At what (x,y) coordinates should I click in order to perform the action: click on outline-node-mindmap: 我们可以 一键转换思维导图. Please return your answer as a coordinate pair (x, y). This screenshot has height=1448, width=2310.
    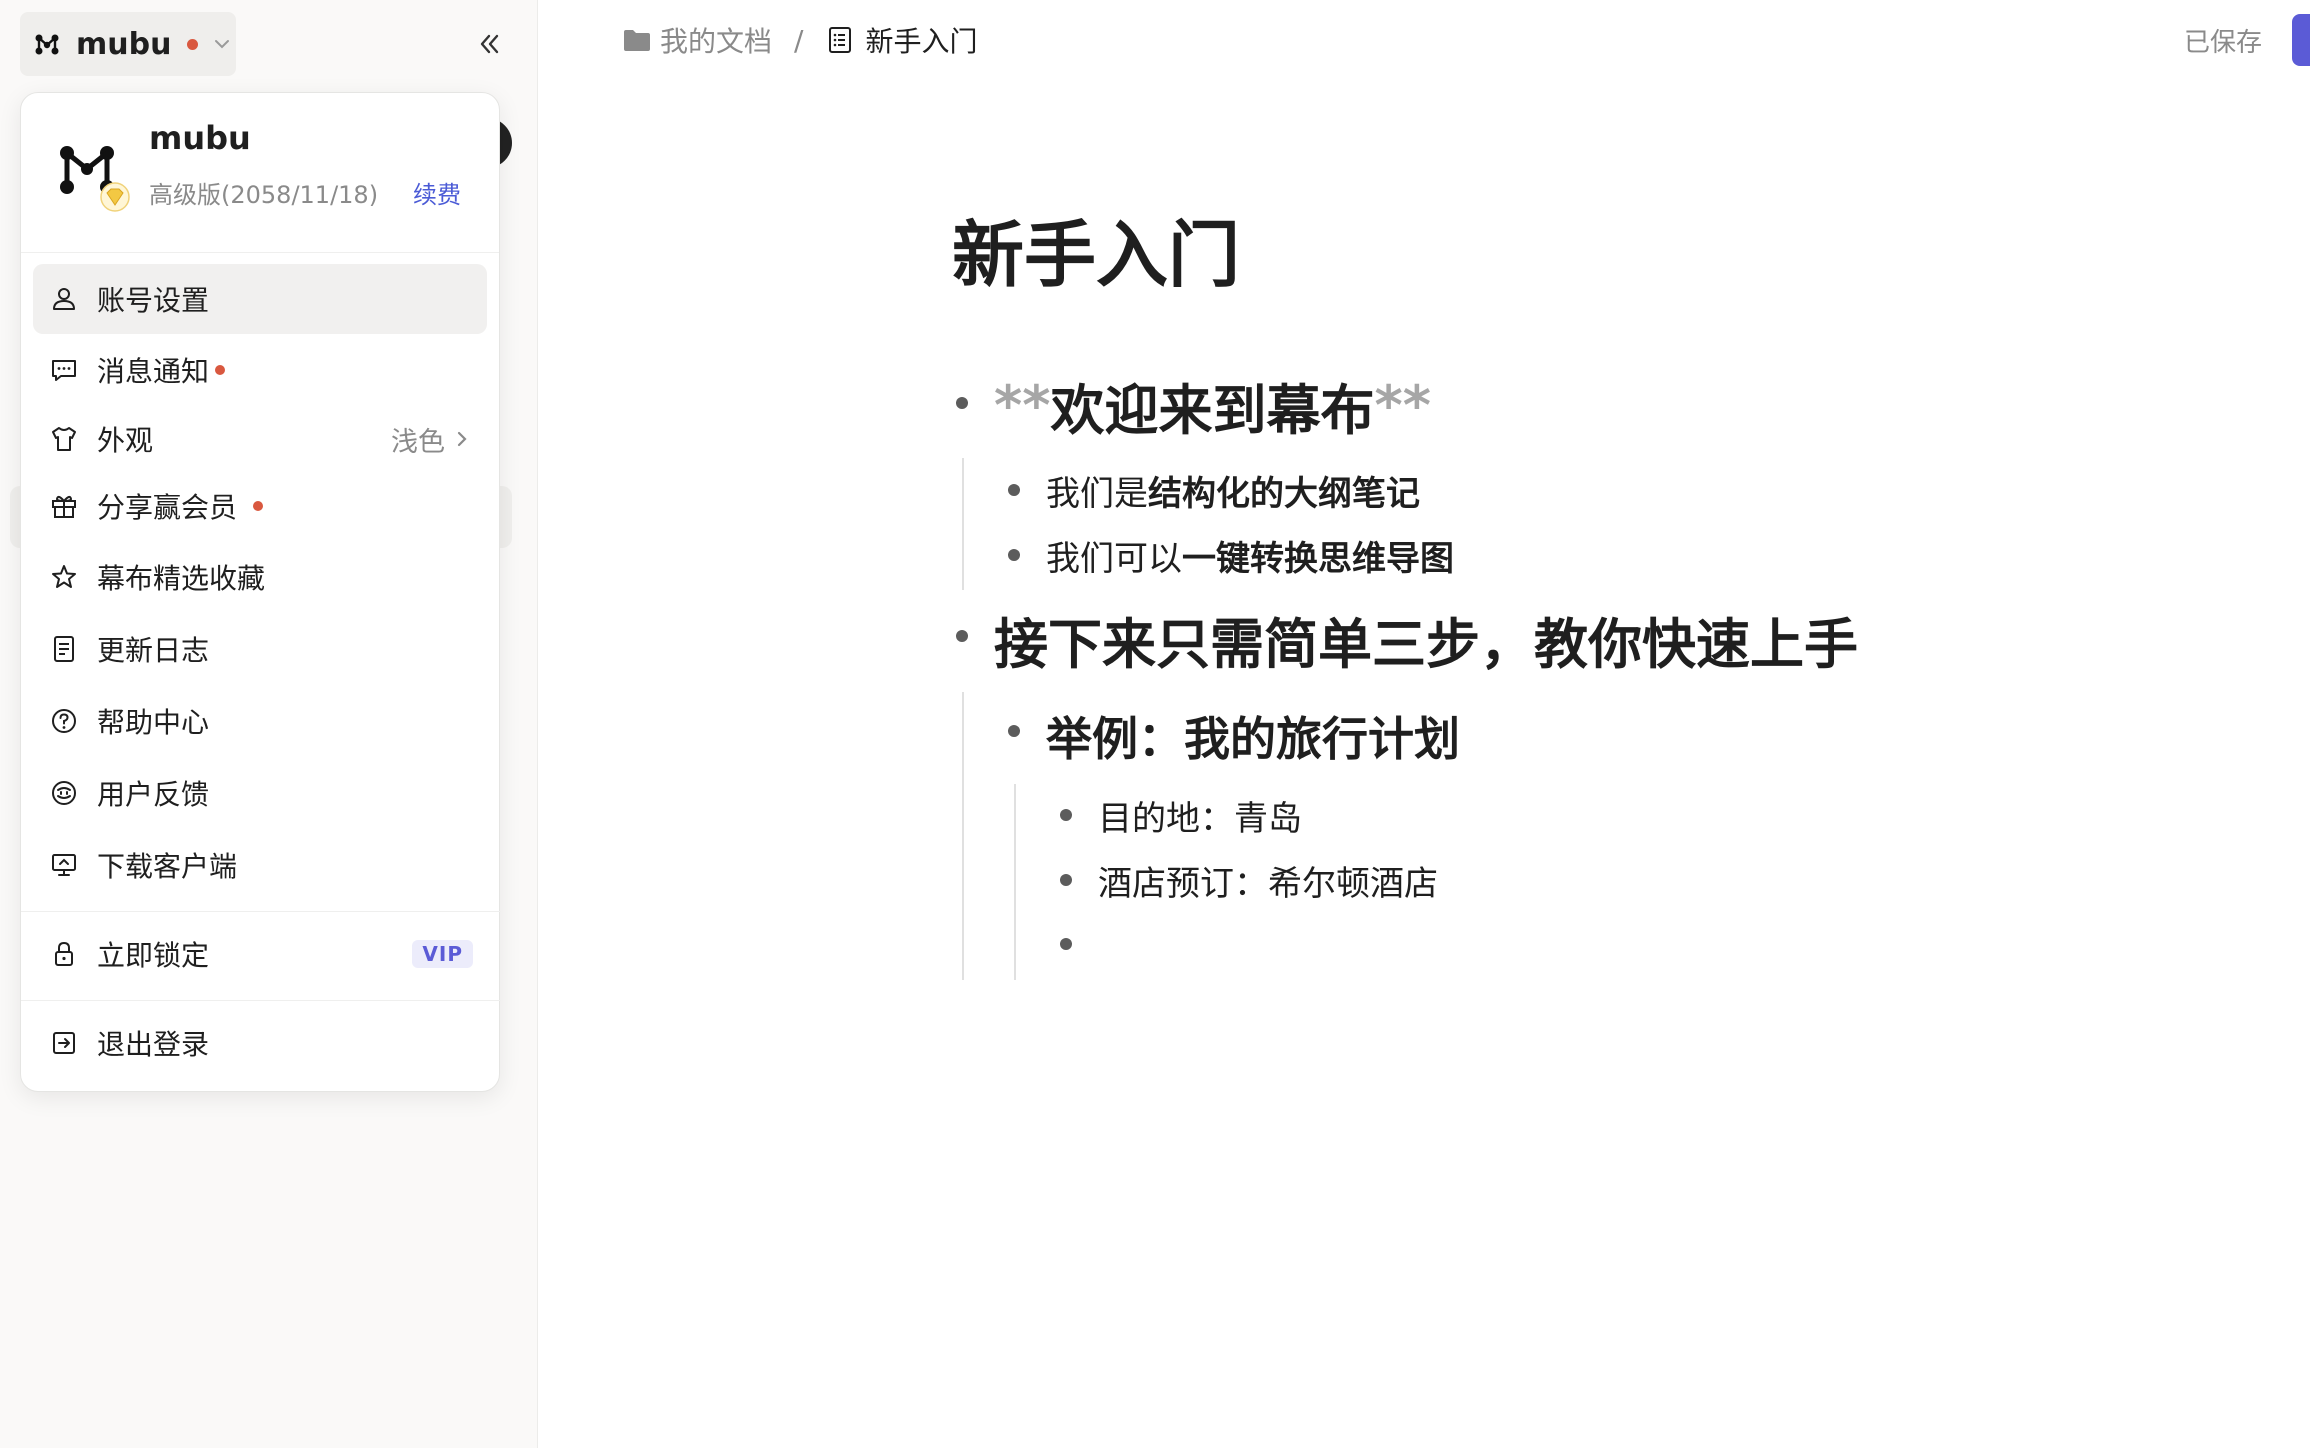
    Looking at the image, I should click on (1250, 555).